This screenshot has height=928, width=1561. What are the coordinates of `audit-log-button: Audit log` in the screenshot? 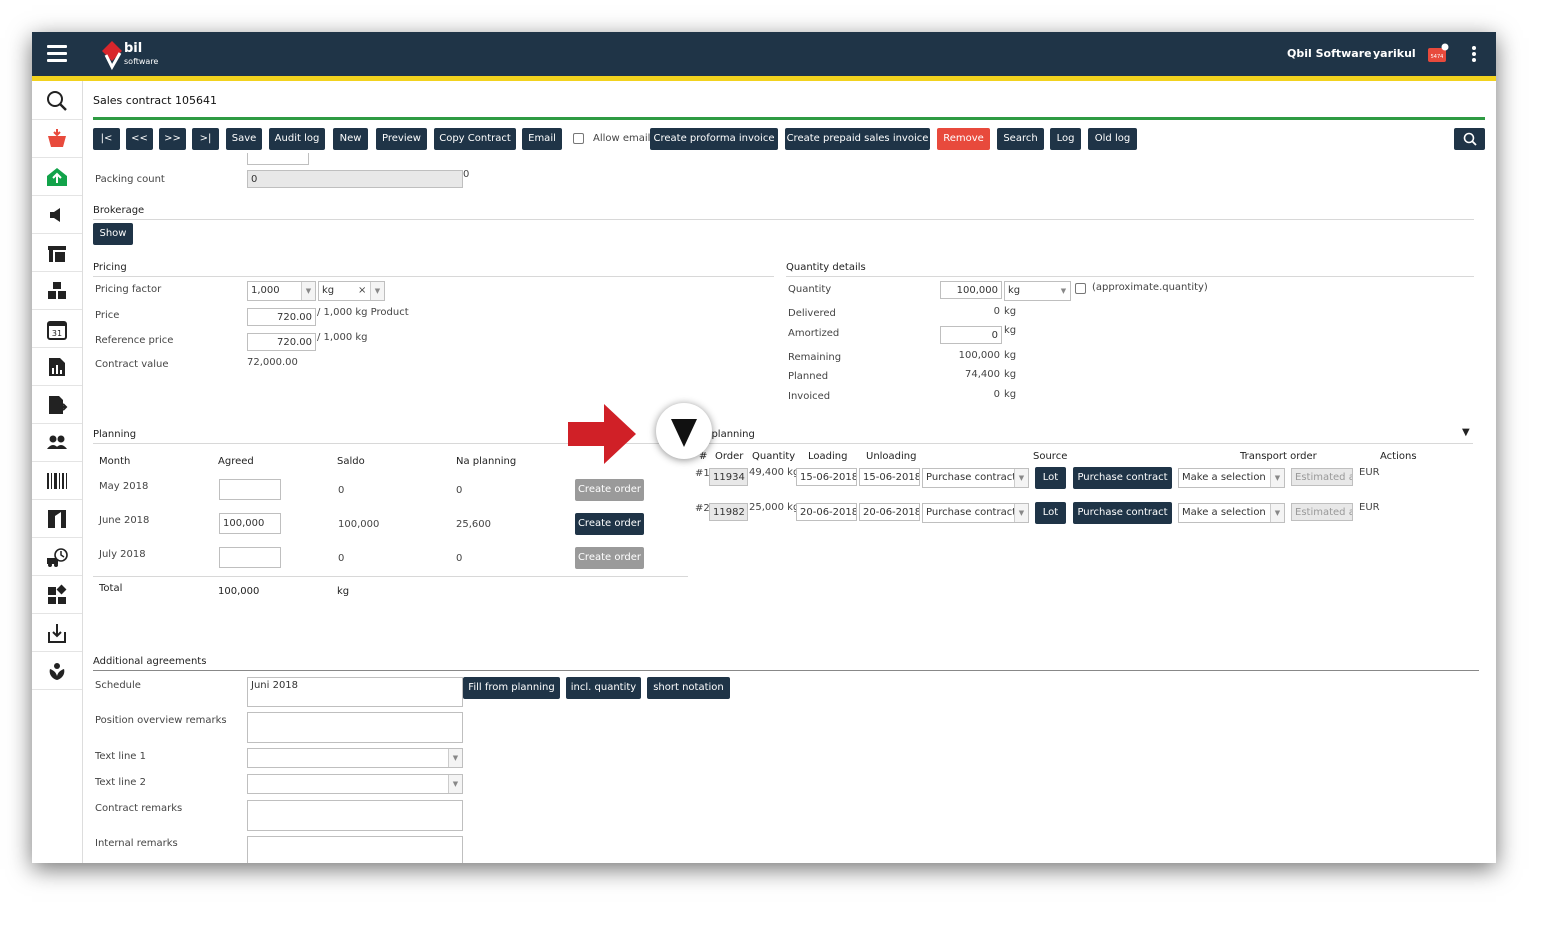 It's located at (297, 139).